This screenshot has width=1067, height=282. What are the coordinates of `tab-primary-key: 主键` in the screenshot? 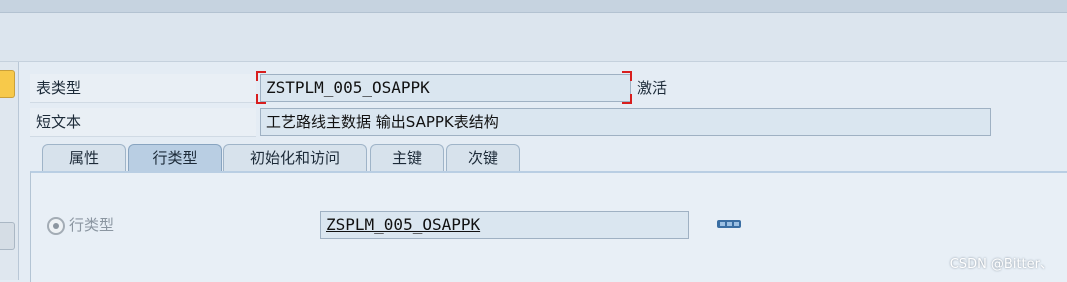 It's located at (407, 157).